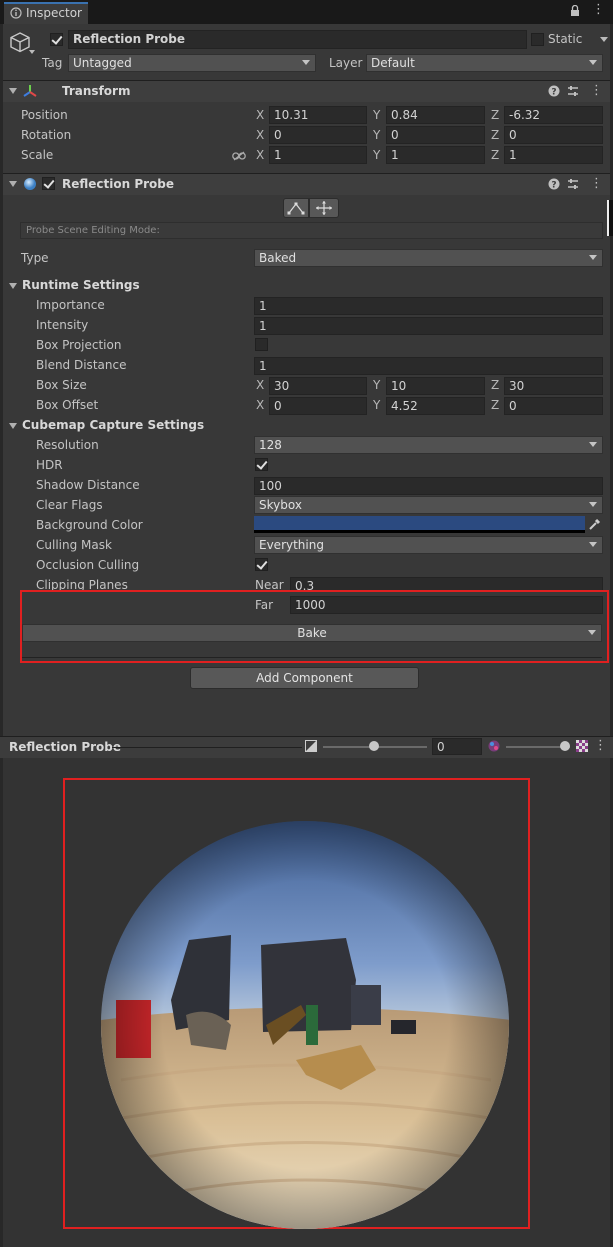 This screenshot has width=613, height=1247. Describe the element at coordinates (435, 115) in the screenshot. I see `position-y-field: 0.84` at that location.